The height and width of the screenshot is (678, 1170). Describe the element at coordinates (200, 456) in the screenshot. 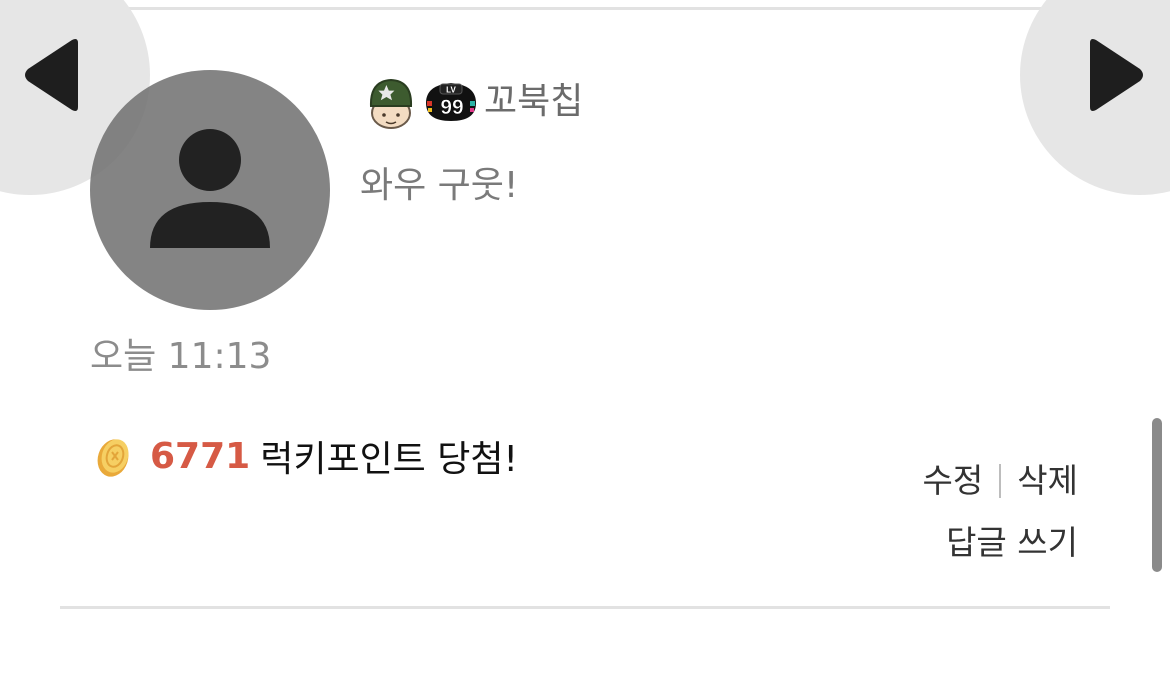

I see `lucky-points-value: 6771` at that location.